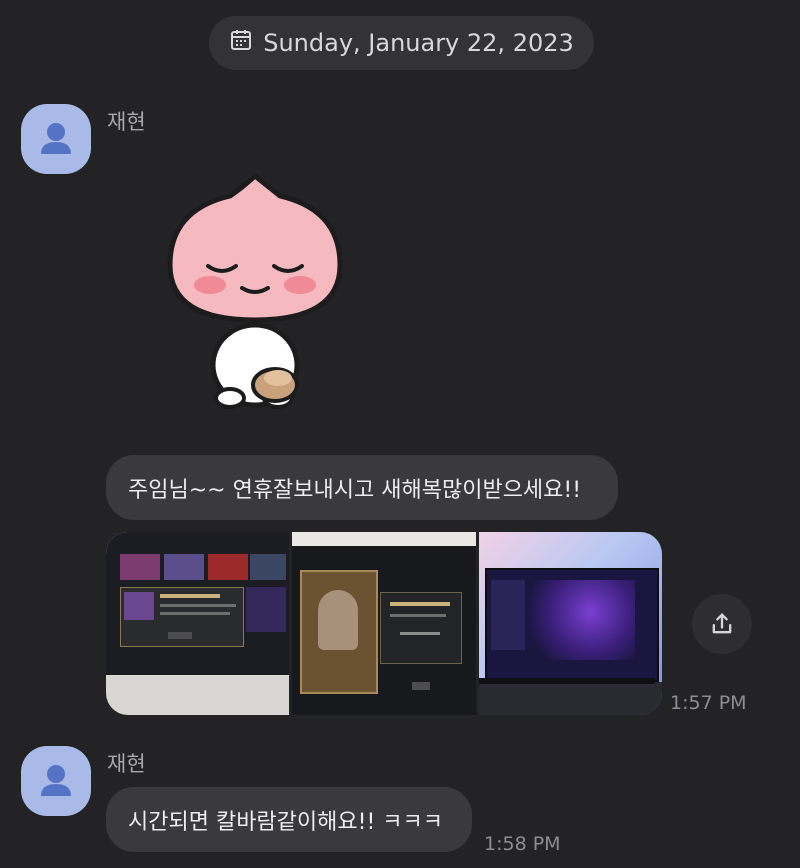 The image size is (800, 868). Describe the element at coordinates (198, 623) in the screenshot. I see `game-store-screenshot-photo` at that location.